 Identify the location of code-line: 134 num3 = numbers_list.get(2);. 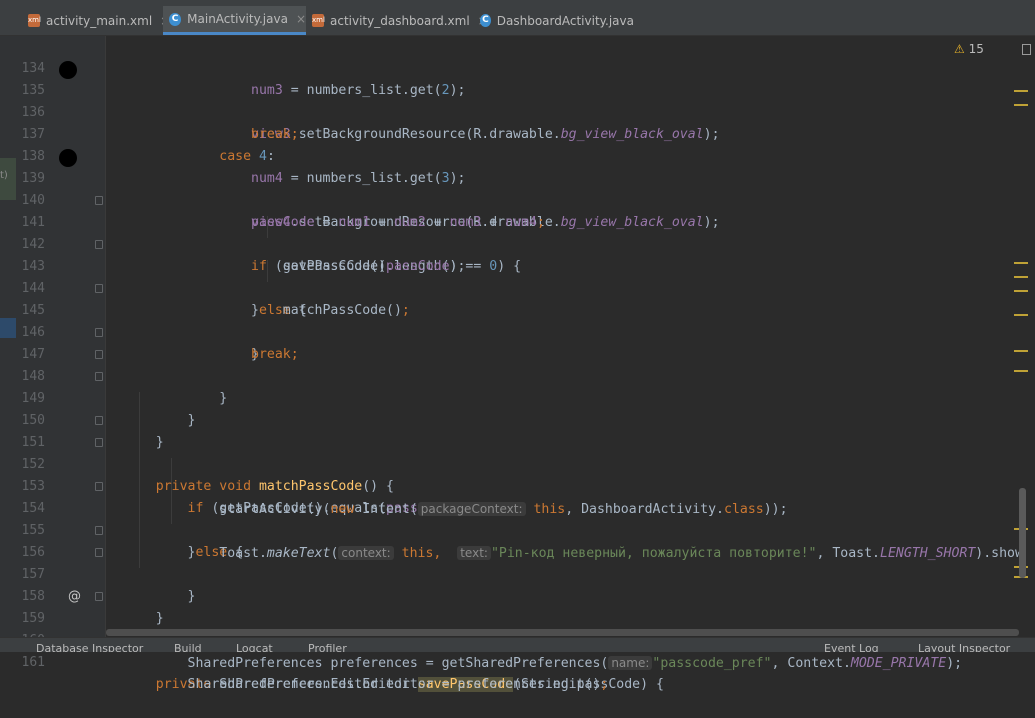
(518, 67).